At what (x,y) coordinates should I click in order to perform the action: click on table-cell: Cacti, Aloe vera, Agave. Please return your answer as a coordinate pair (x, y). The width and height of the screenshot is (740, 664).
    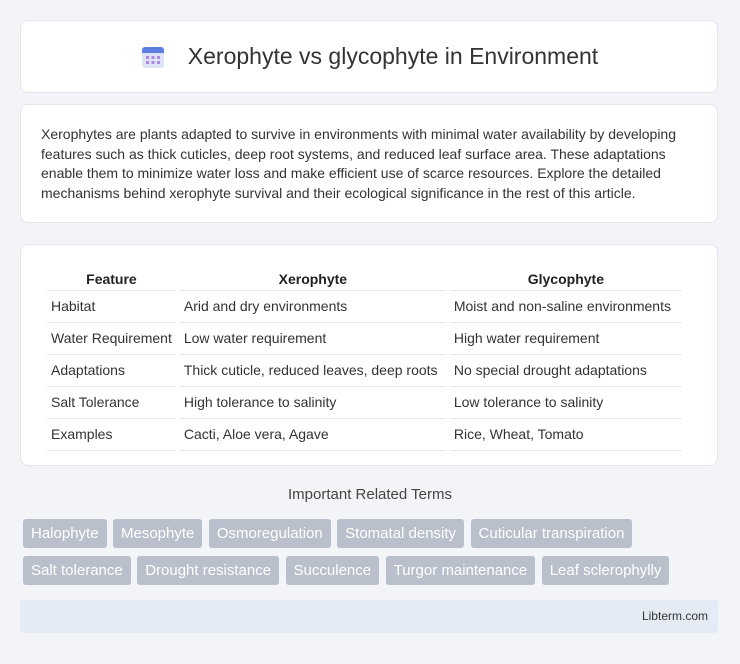
    Looking at the image, I should click on (312, 435).